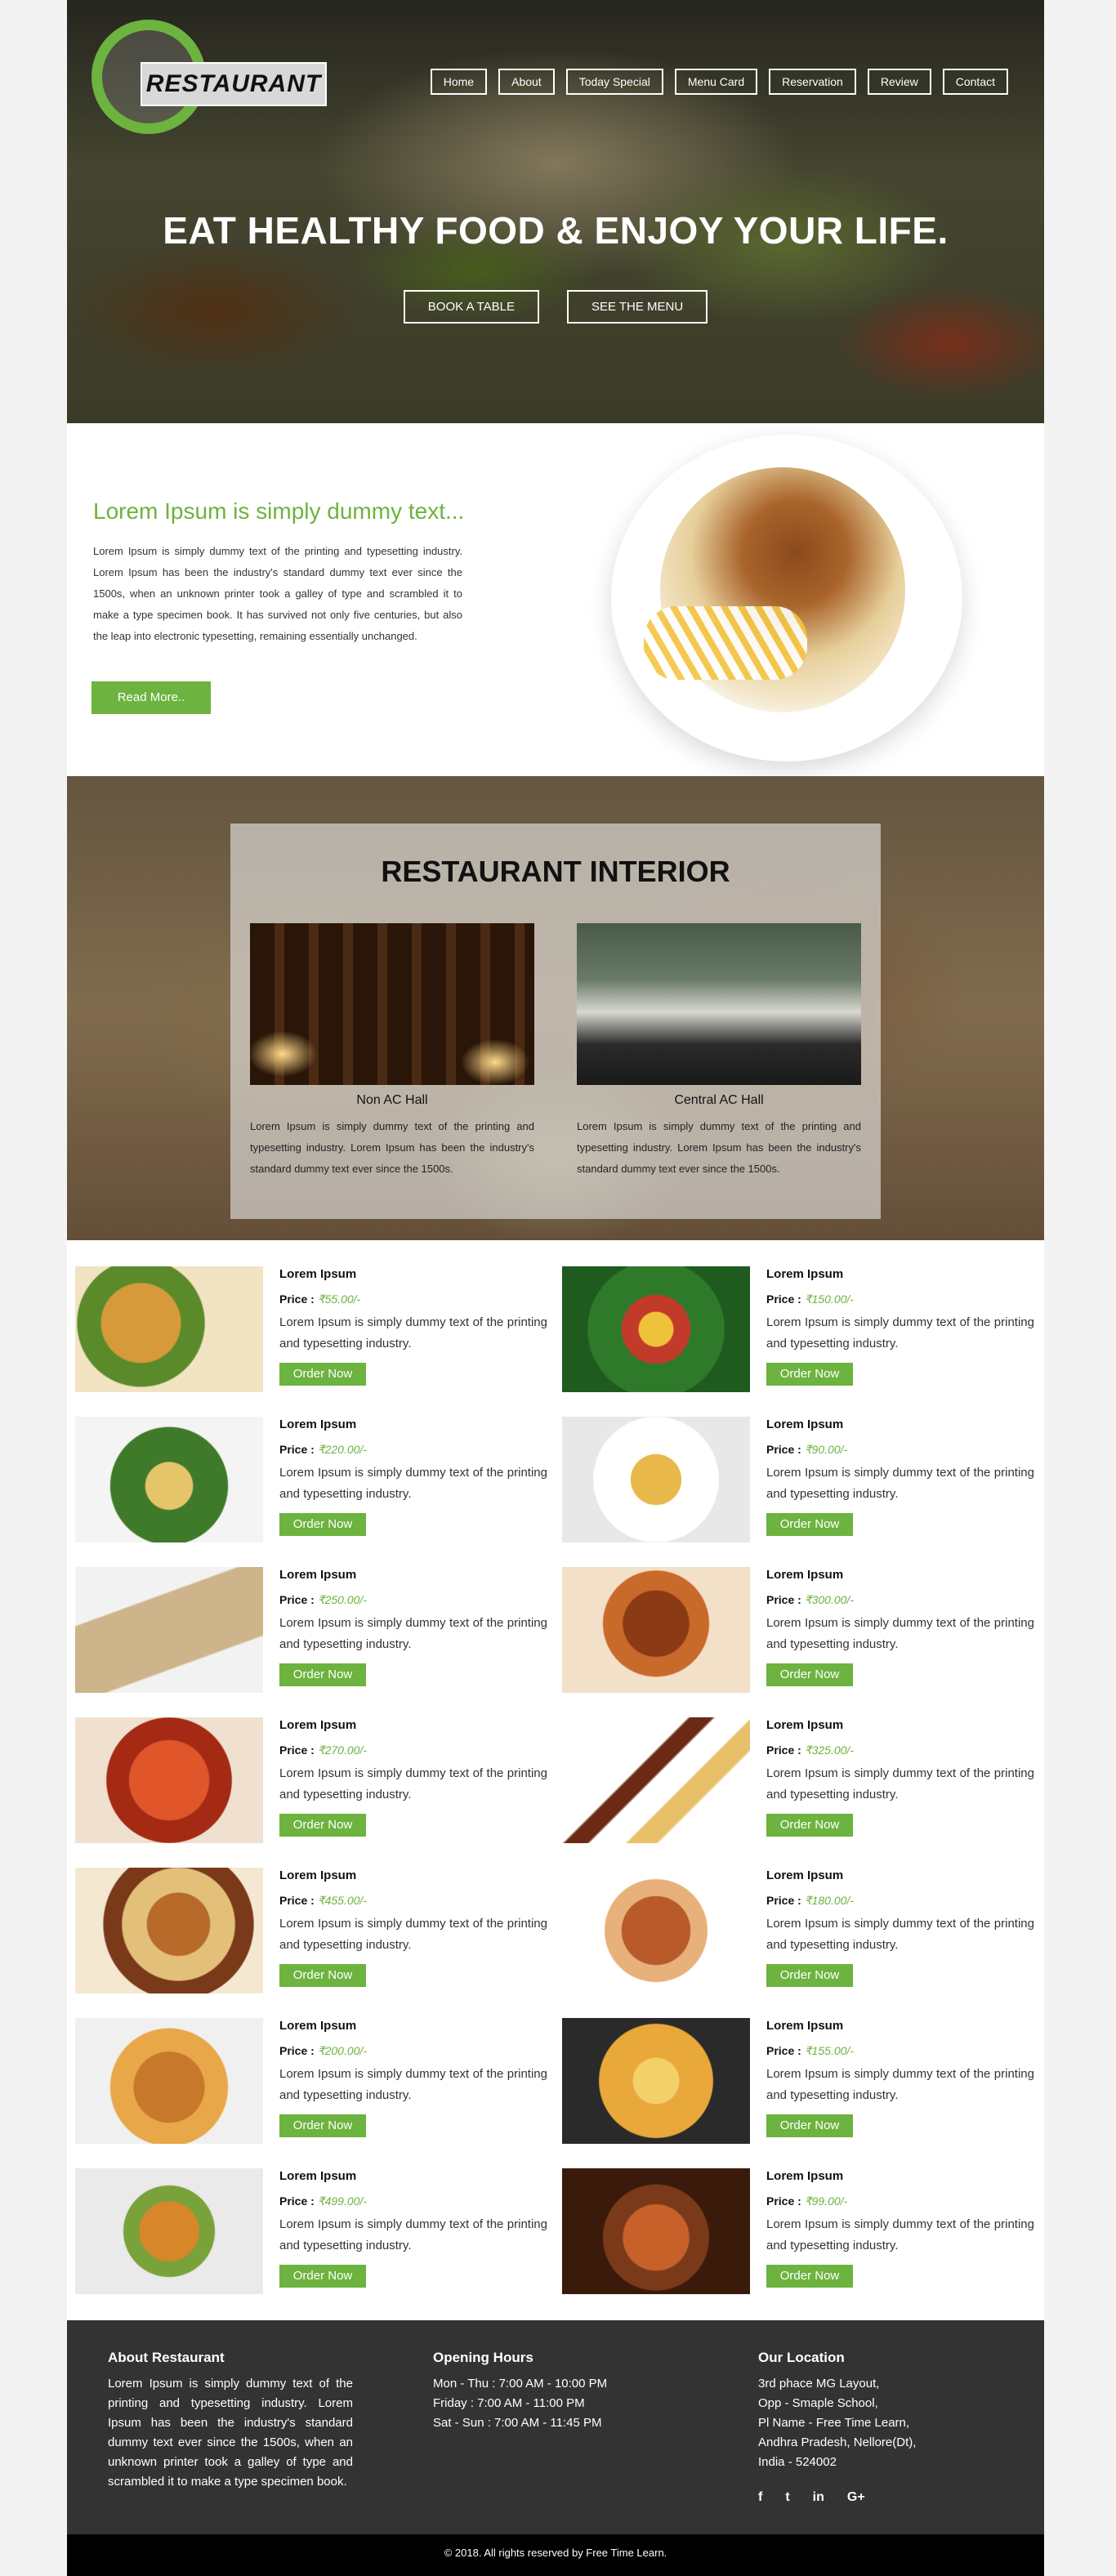 This screenshot has height=2576, width=1116. I want to click on hall-name: Non AC Hall, so click(392, 1100).